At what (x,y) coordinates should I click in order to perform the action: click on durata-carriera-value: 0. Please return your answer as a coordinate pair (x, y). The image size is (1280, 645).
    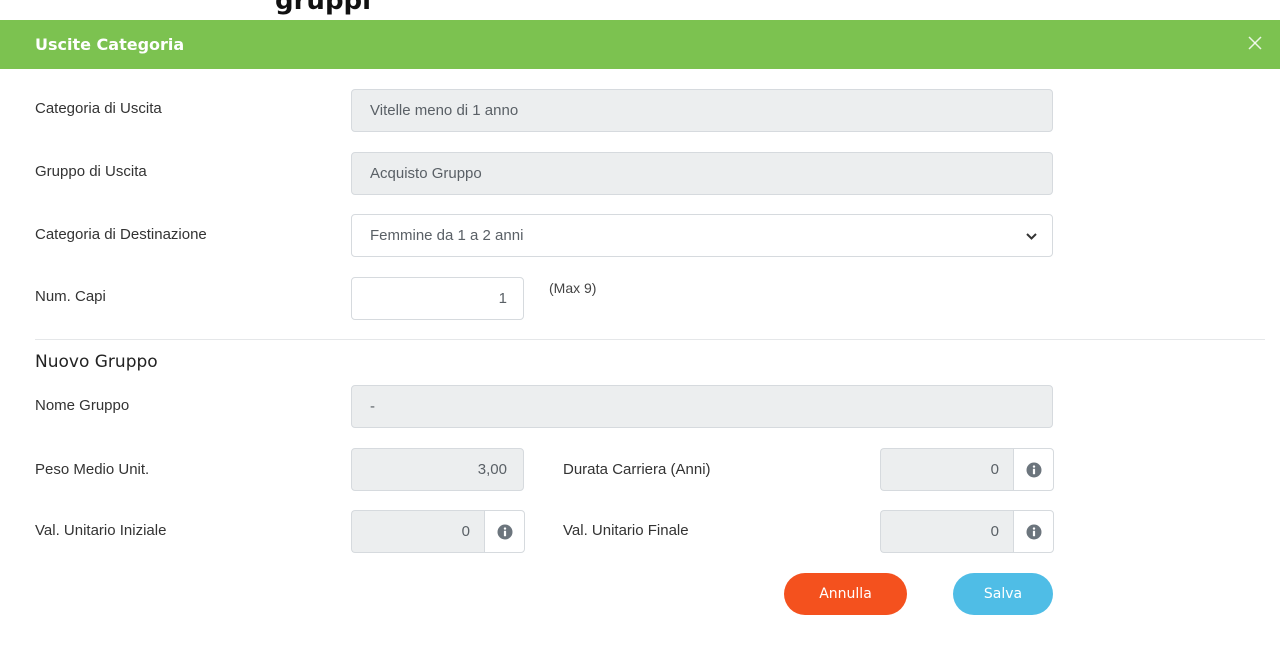
    Looking at the image, I should click on (994, 469).